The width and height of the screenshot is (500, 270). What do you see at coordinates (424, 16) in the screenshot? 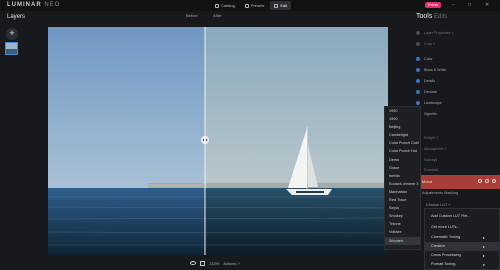
I see `tools-title: Tools` at bounding box center [424, 16].